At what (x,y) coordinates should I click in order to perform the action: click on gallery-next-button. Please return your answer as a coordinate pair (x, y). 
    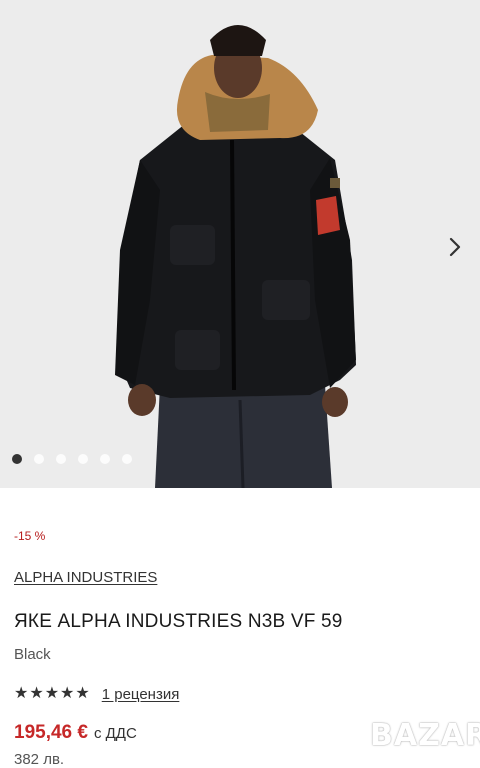
    Looking at the image, I should click on (455, 247).